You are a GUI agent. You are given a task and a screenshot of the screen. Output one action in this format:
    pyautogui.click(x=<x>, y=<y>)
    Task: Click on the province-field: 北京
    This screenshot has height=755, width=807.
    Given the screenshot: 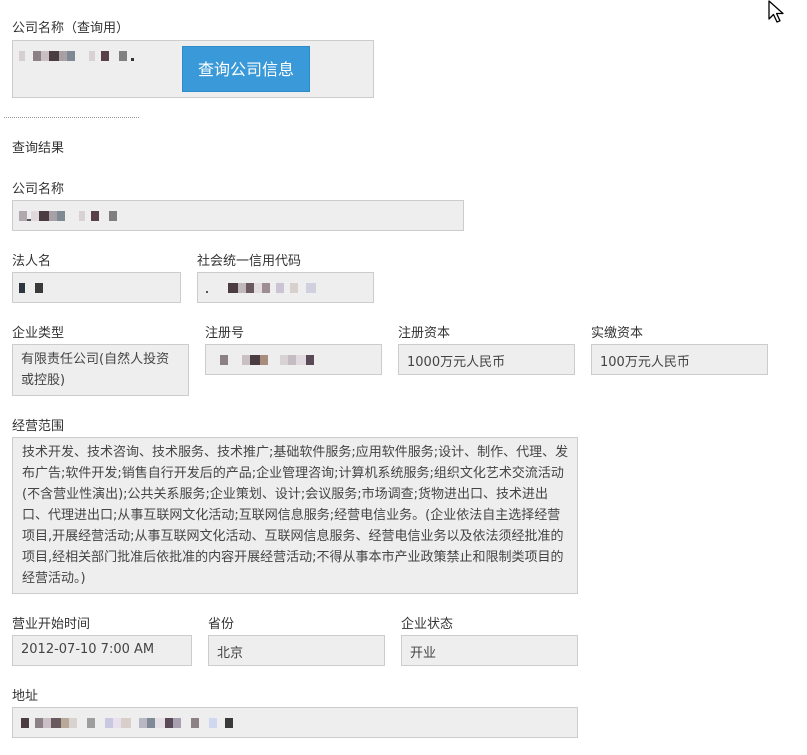 What is the action you would take?
    pyautogui.click(x=296, y=650)
    